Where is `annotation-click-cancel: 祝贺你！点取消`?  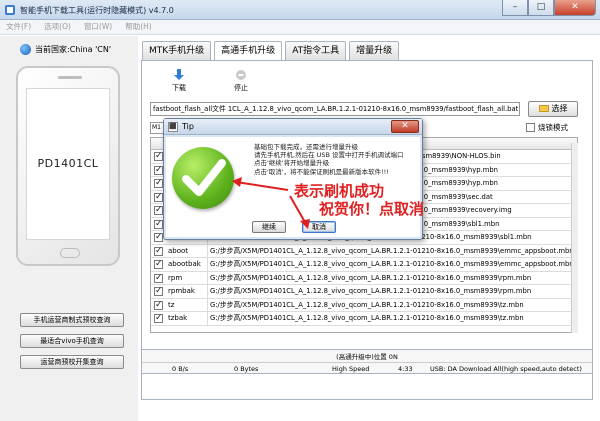 annotation-click-cancel: 祝贺你！点取消 is located at coordinates (372, 209).